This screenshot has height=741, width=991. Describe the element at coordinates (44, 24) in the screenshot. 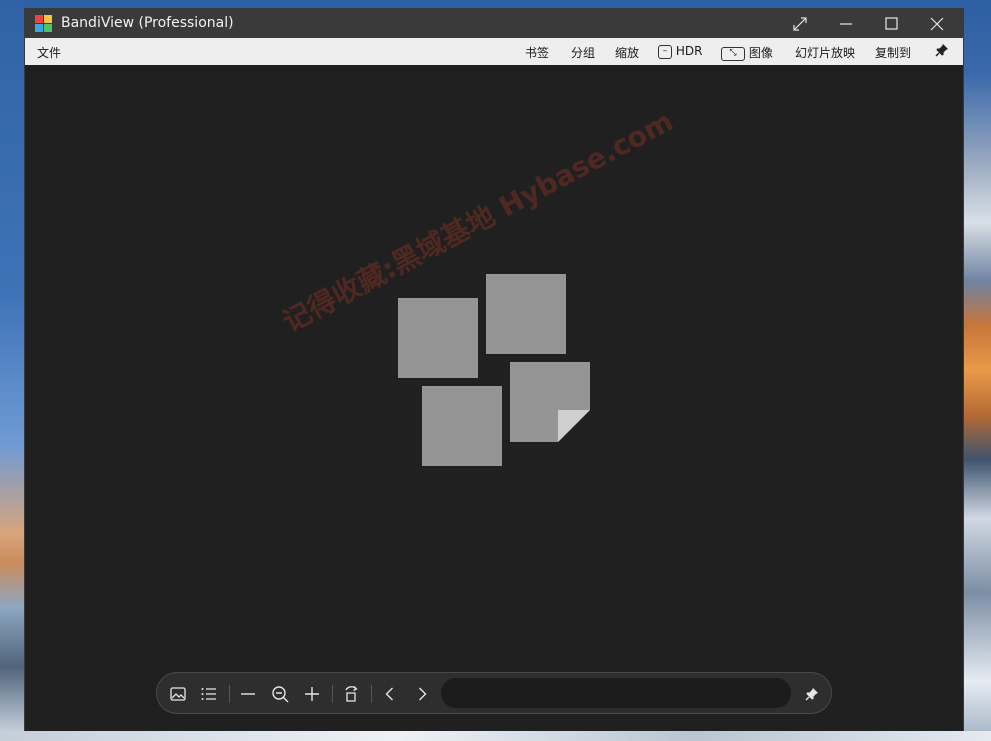

I see `bandiview-logo-icon` at that location.